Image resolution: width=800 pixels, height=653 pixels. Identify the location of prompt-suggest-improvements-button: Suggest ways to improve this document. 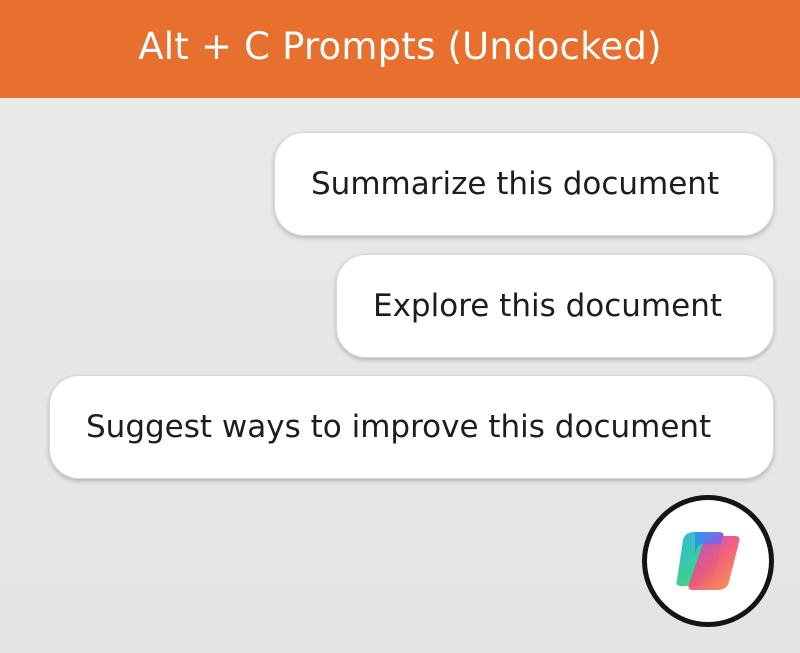
(411, 427).